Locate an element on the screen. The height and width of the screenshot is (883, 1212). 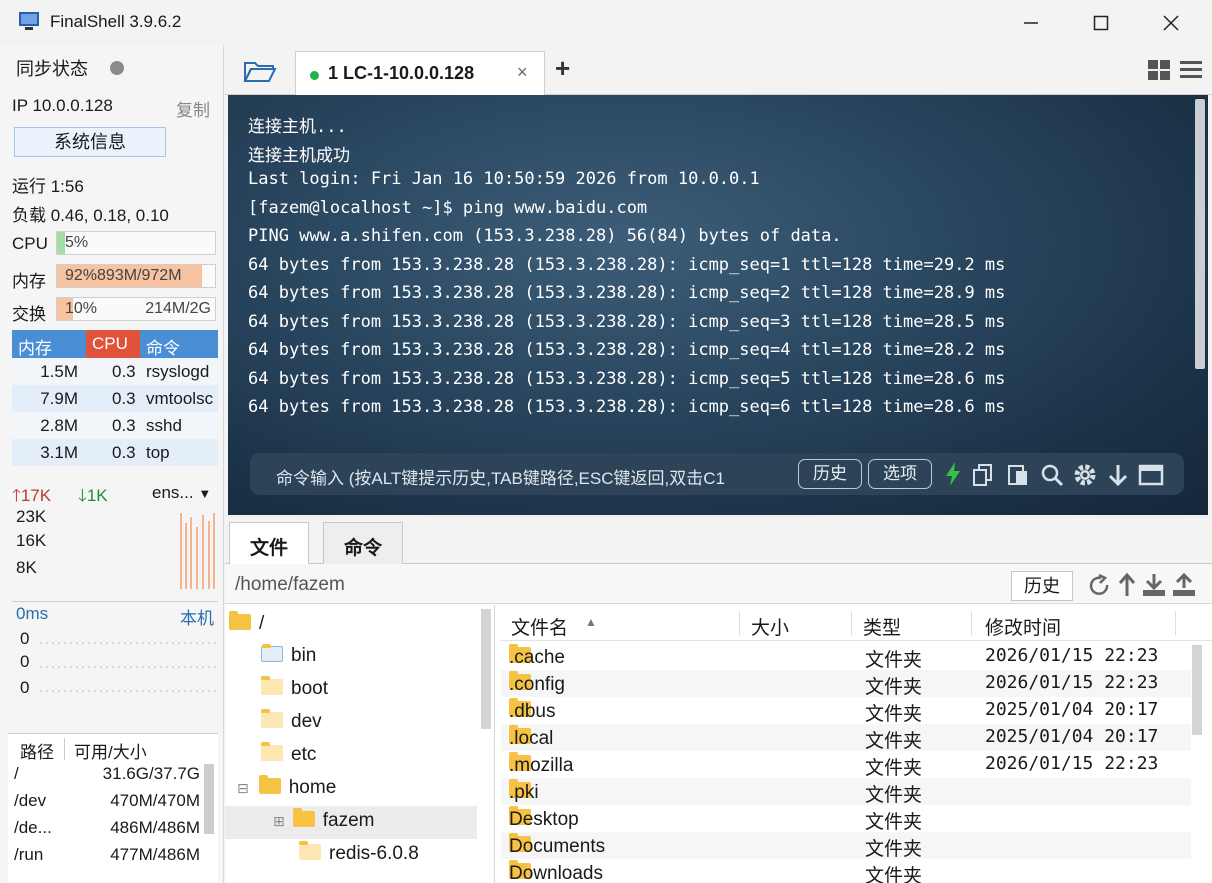
maximize-icon is located at coordinates (1101, 22).